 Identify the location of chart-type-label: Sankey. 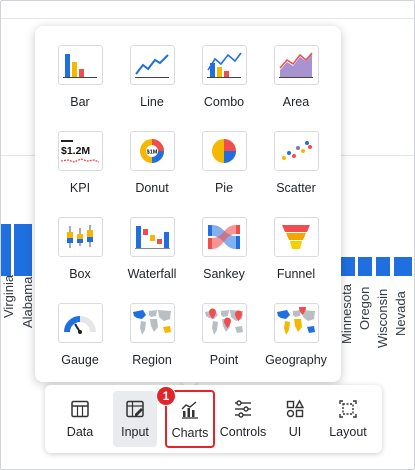
(224, 274).